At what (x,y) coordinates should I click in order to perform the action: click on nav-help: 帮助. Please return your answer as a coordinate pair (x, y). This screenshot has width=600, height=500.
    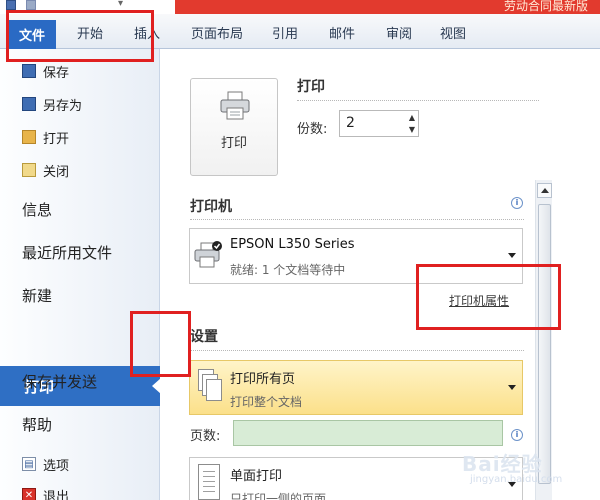
    Looking at the image, I should click on (37, 424).